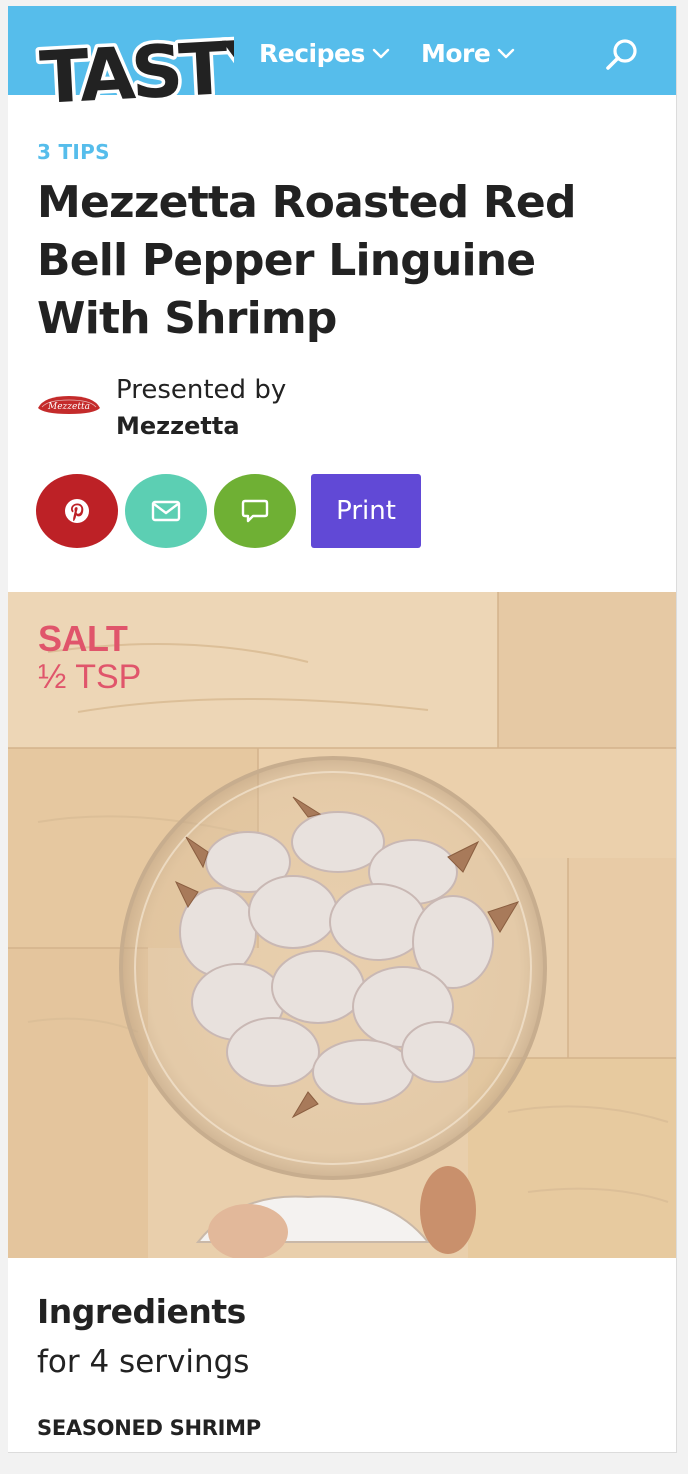 The height and width of the screenshot is (1474, 688). Describe the element at coordinates (178, 426) in the screenshot. I see `sponsor-name: Mezzetta` at that location.